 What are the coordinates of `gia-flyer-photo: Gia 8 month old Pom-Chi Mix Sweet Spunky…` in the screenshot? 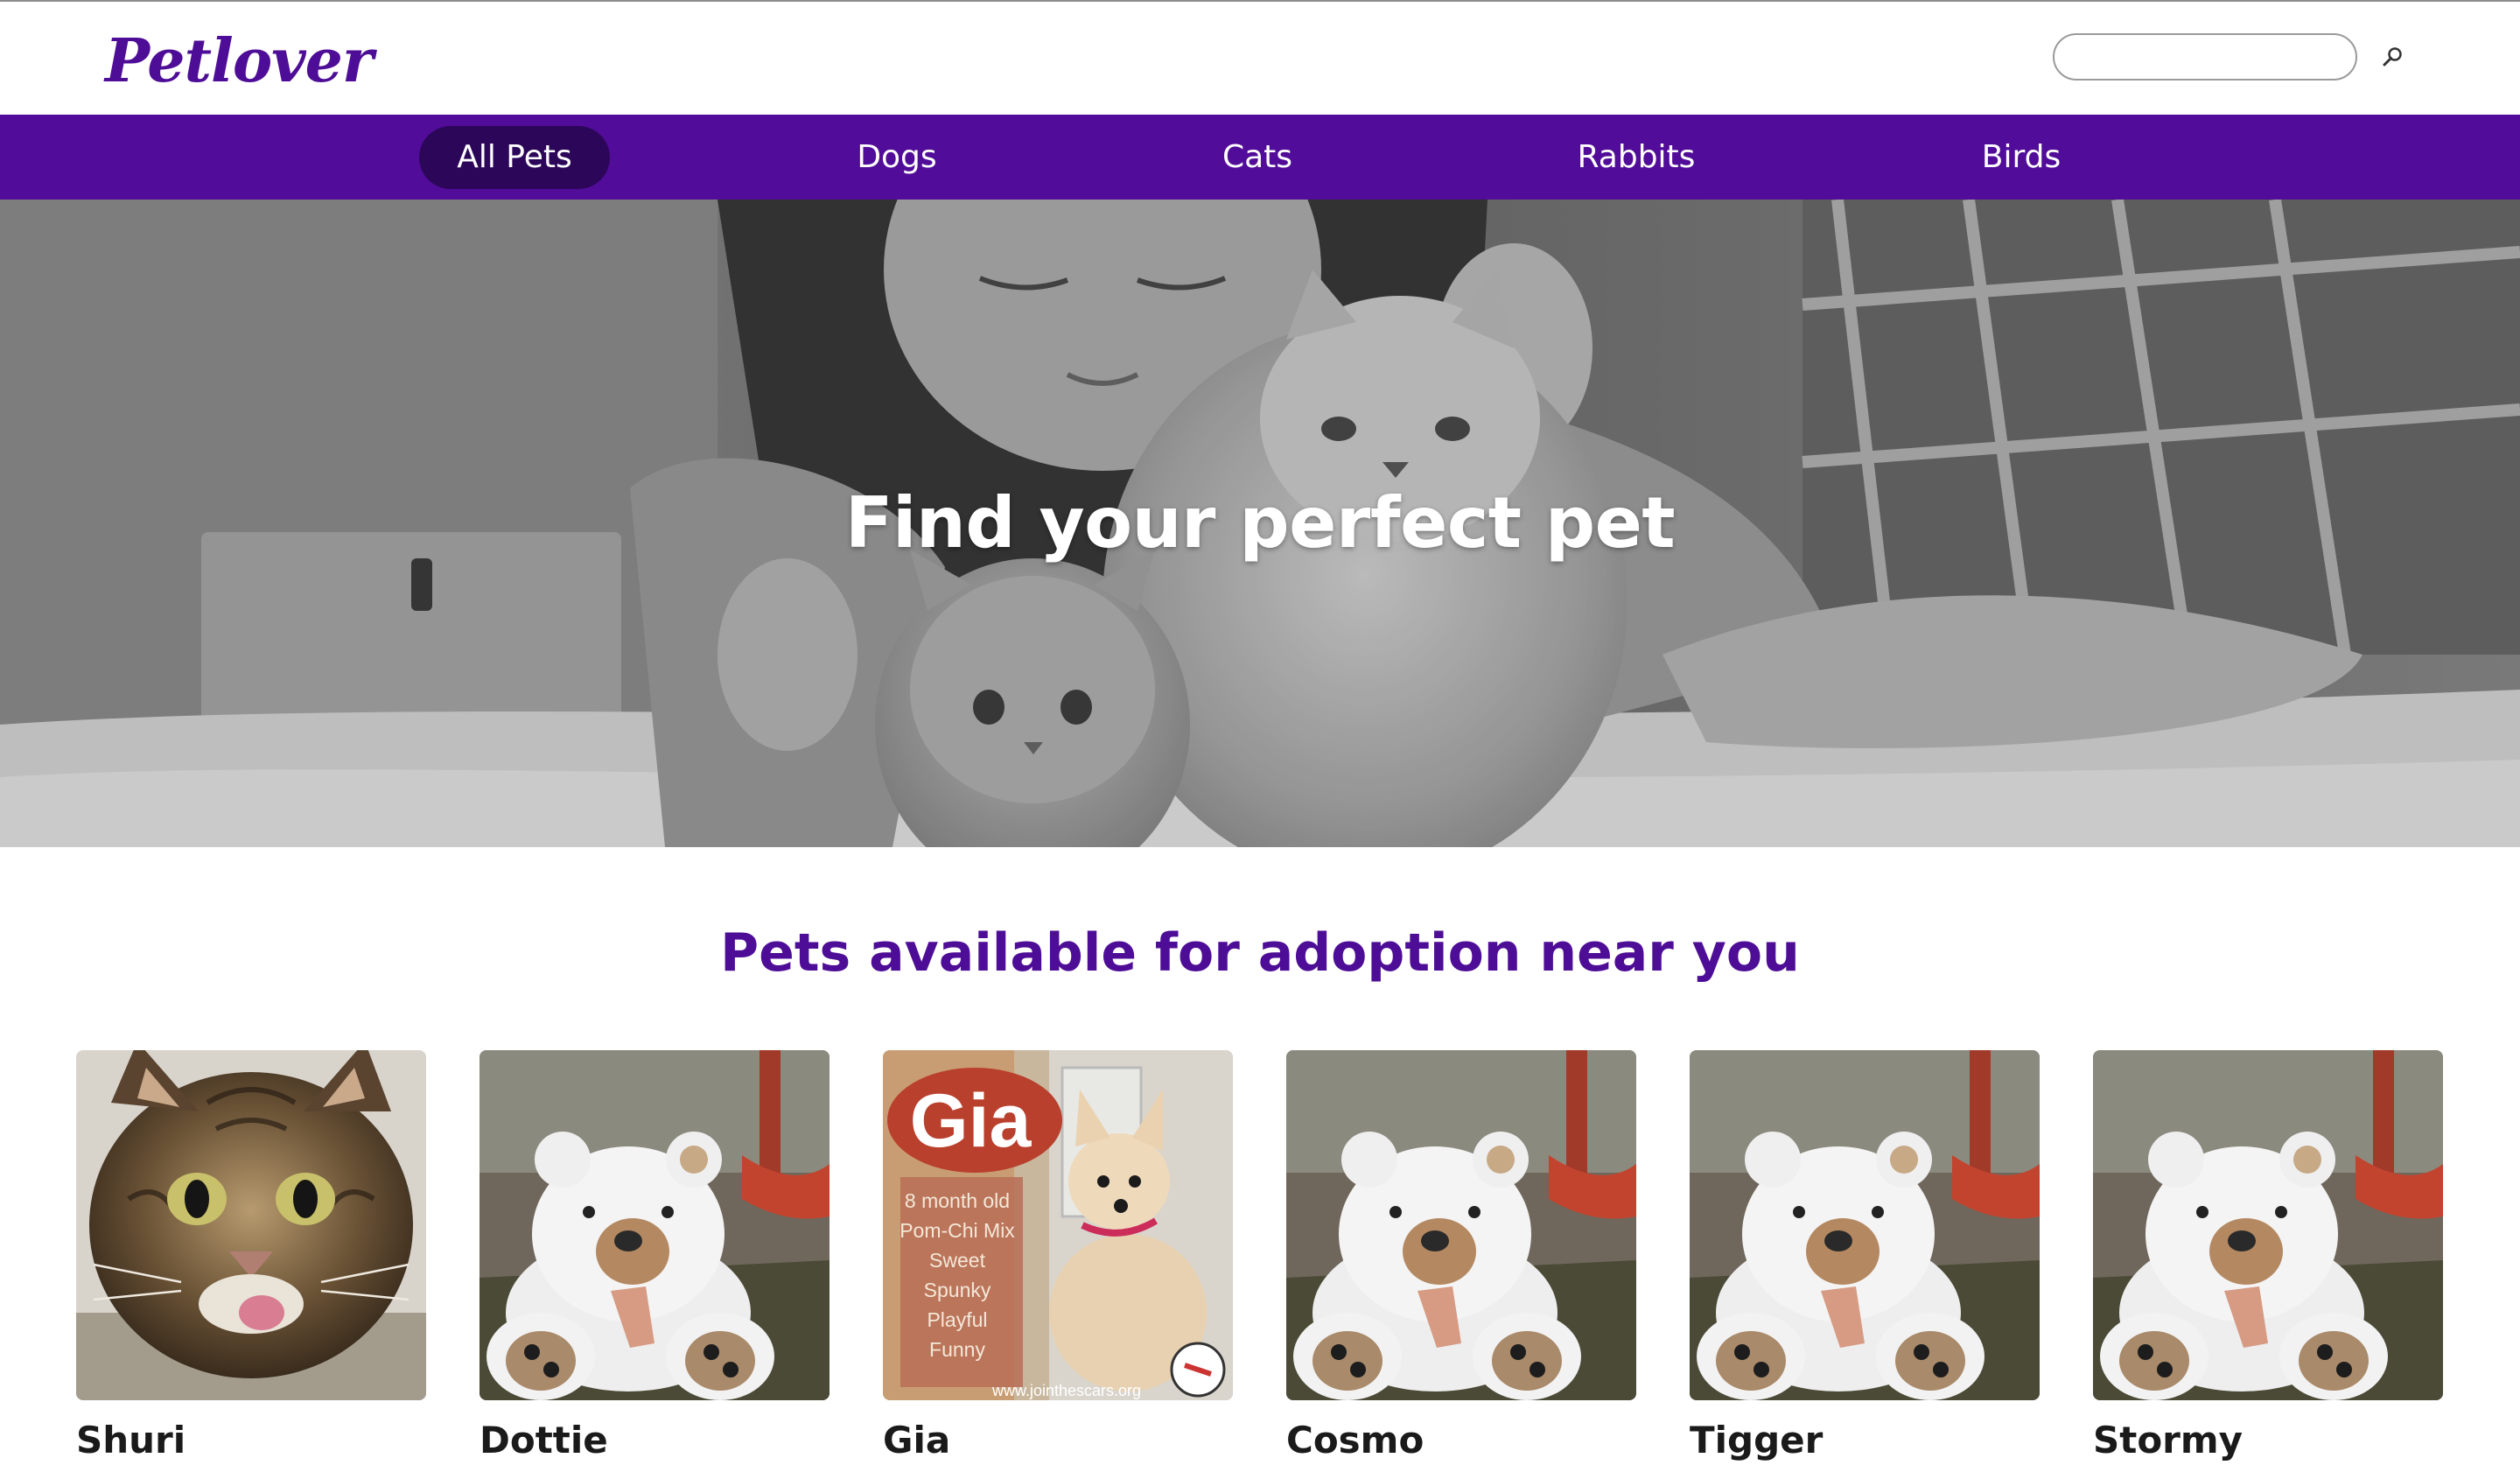 It's located at (1058, 1225).